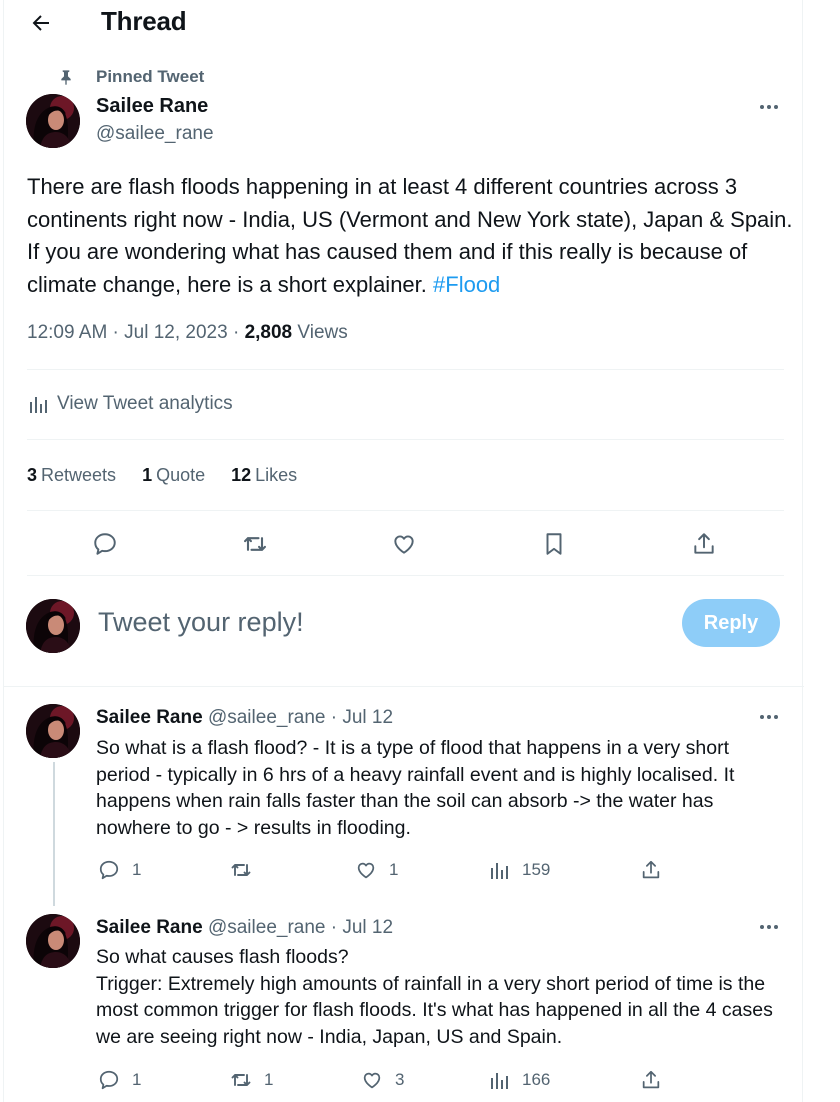 Image resolution: width=840 pixels, height=1102 pixels. What do you see at coordinates (136, 332) in the screenshot?
I see `tweet-timestamp: 12:09 AM · Jul 12, 2023 ·` at bounding box center [136, 332].